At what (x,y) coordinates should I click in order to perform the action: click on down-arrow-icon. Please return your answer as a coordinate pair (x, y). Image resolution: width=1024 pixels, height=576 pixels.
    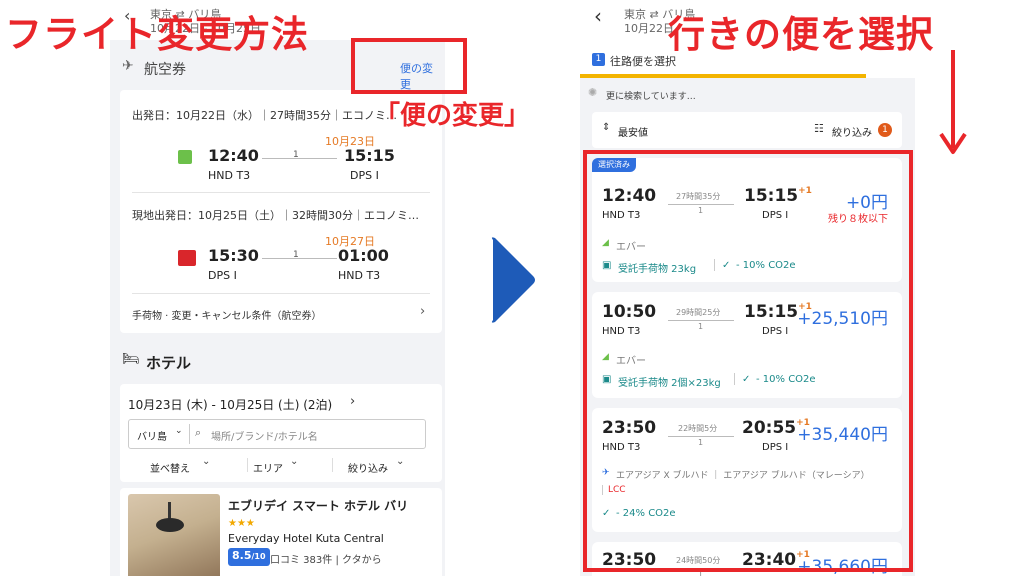
    Looking at the image, I should click on (953, 102).